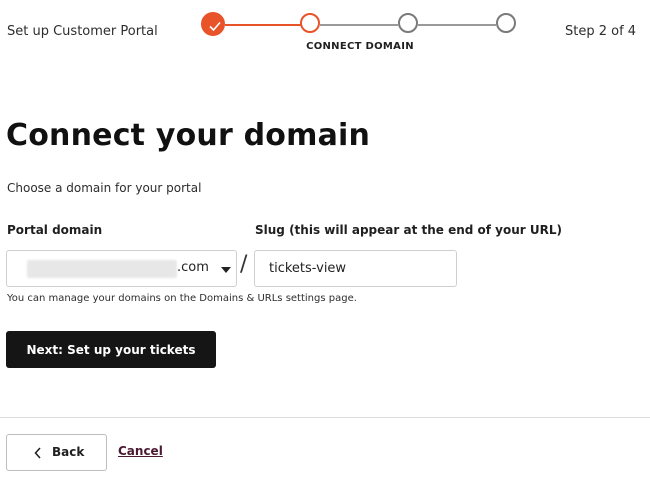  What do you see at coordinates (111, 349) in the screenshot?
I see `next-button: Next: Set up your tickets` at bounding box center [111, 349].